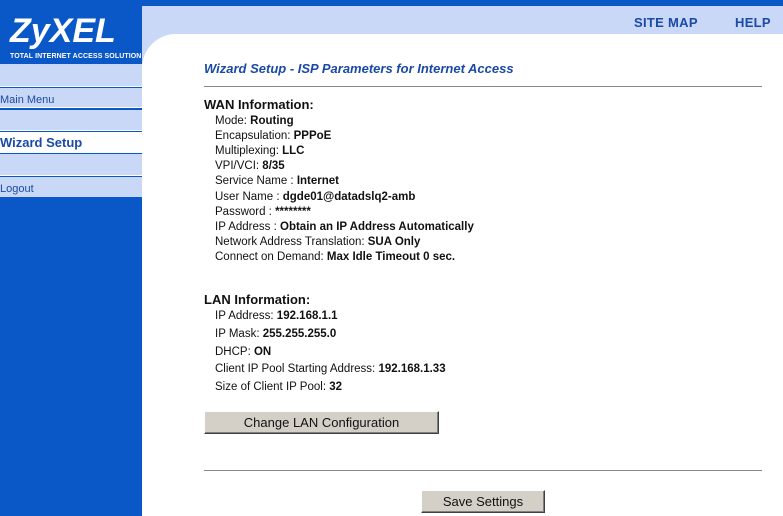  What do you see at coordinates (272, 121) in the screenshot?
I see `info-value: Routing` at bounding box center [272, 121].